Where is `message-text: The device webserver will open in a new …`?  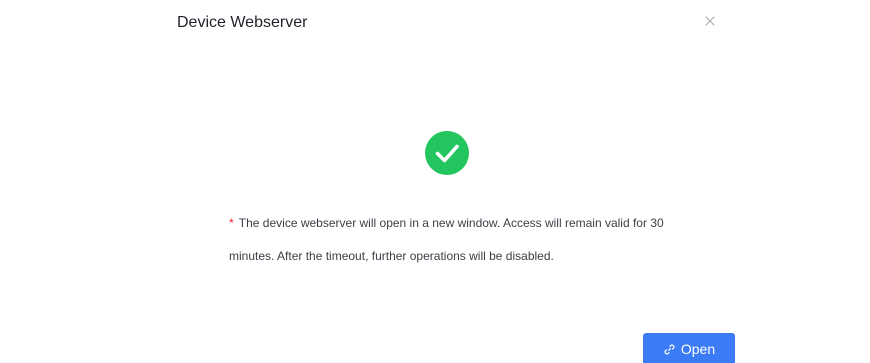 message-text: The device webserver will open in a new … is located at coordinates (446, 239).